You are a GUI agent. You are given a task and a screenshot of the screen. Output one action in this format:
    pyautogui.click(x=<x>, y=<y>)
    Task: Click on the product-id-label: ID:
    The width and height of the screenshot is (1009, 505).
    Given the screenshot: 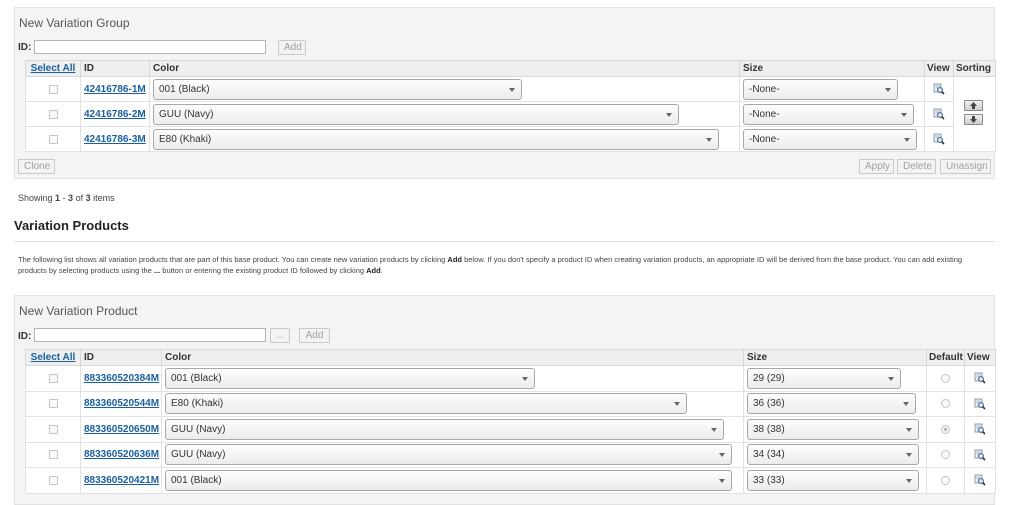 What is the action you would take?
    pyautogui.click(x=25, y=336)
    